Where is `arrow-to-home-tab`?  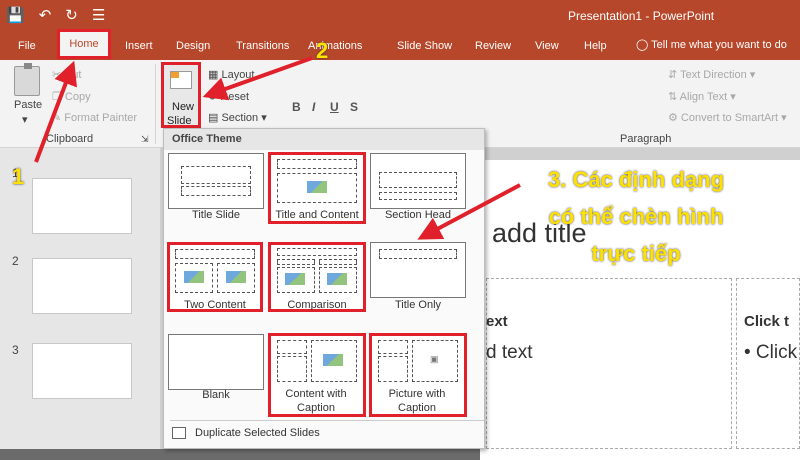 arrow-to-home-tab is located at coordinates (55, 111).